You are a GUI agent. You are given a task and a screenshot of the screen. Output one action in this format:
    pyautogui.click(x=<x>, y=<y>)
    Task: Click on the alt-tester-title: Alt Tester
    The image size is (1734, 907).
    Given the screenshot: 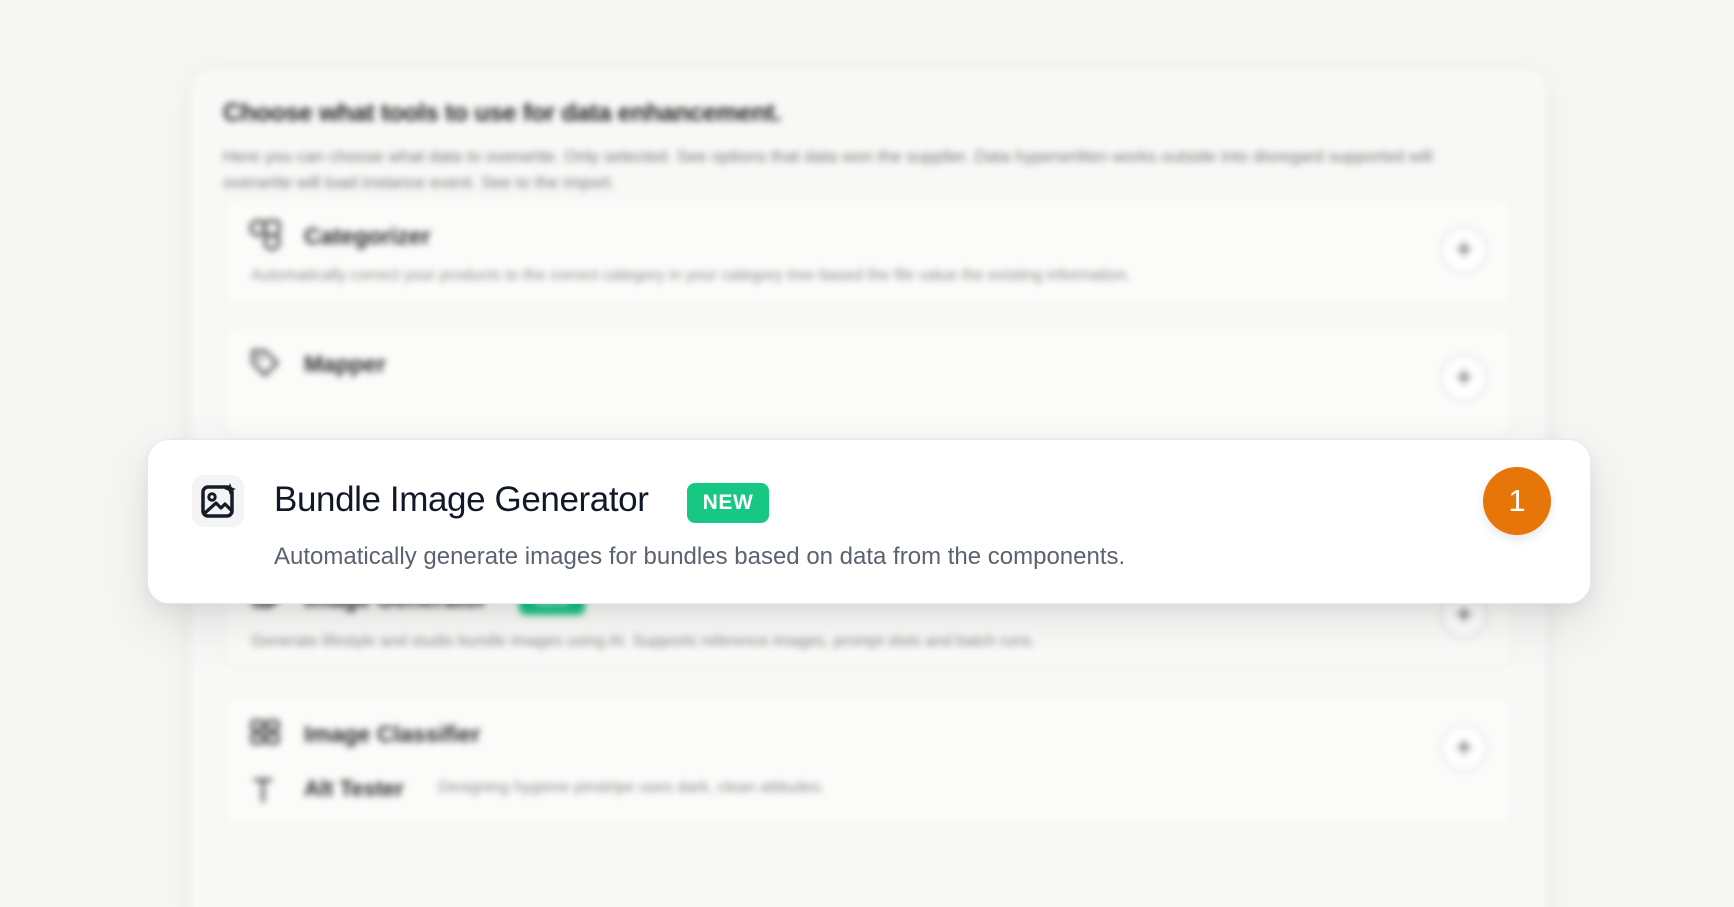 What is the action you would take?
    pyautogui.click(x=354, y=788)
    